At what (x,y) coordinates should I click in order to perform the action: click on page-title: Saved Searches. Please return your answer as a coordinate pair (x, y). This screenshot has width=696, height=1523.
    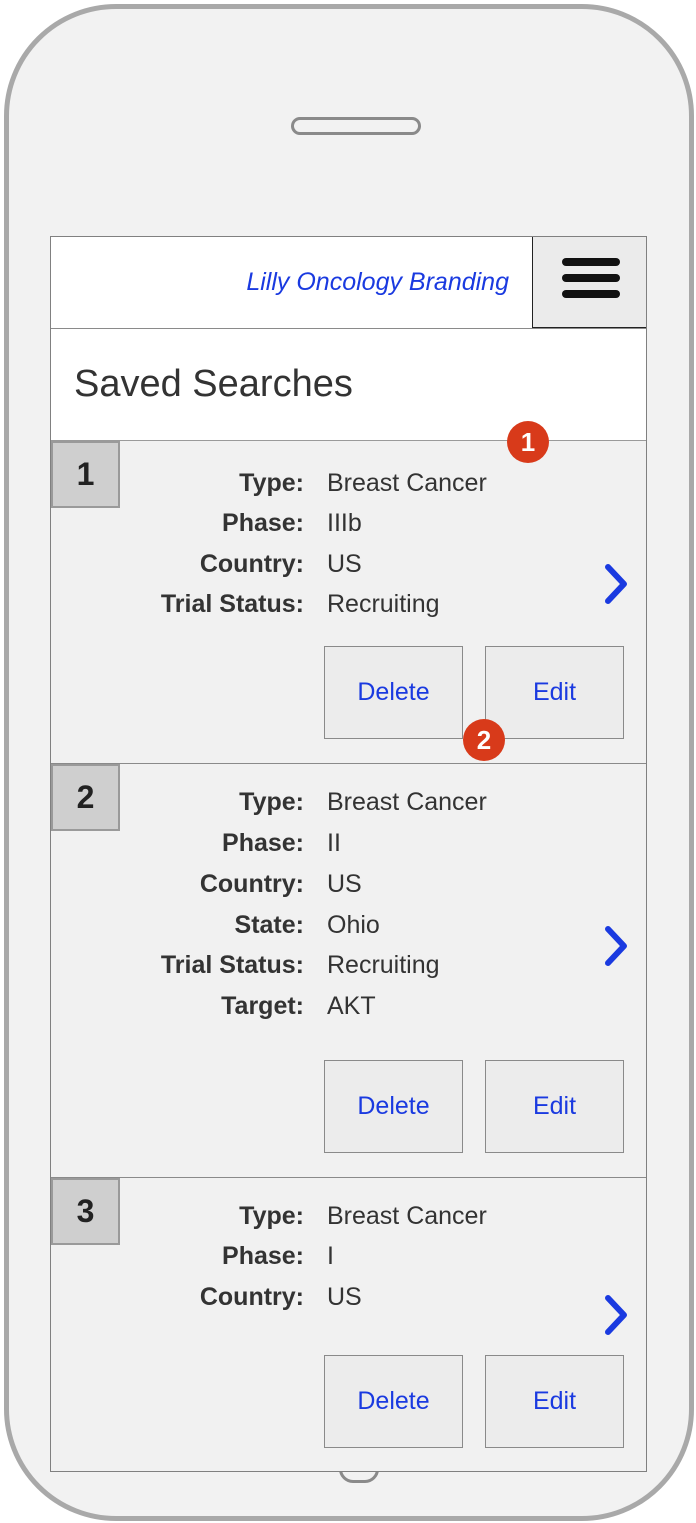
    Looking at the image, I should click on (213, 384).